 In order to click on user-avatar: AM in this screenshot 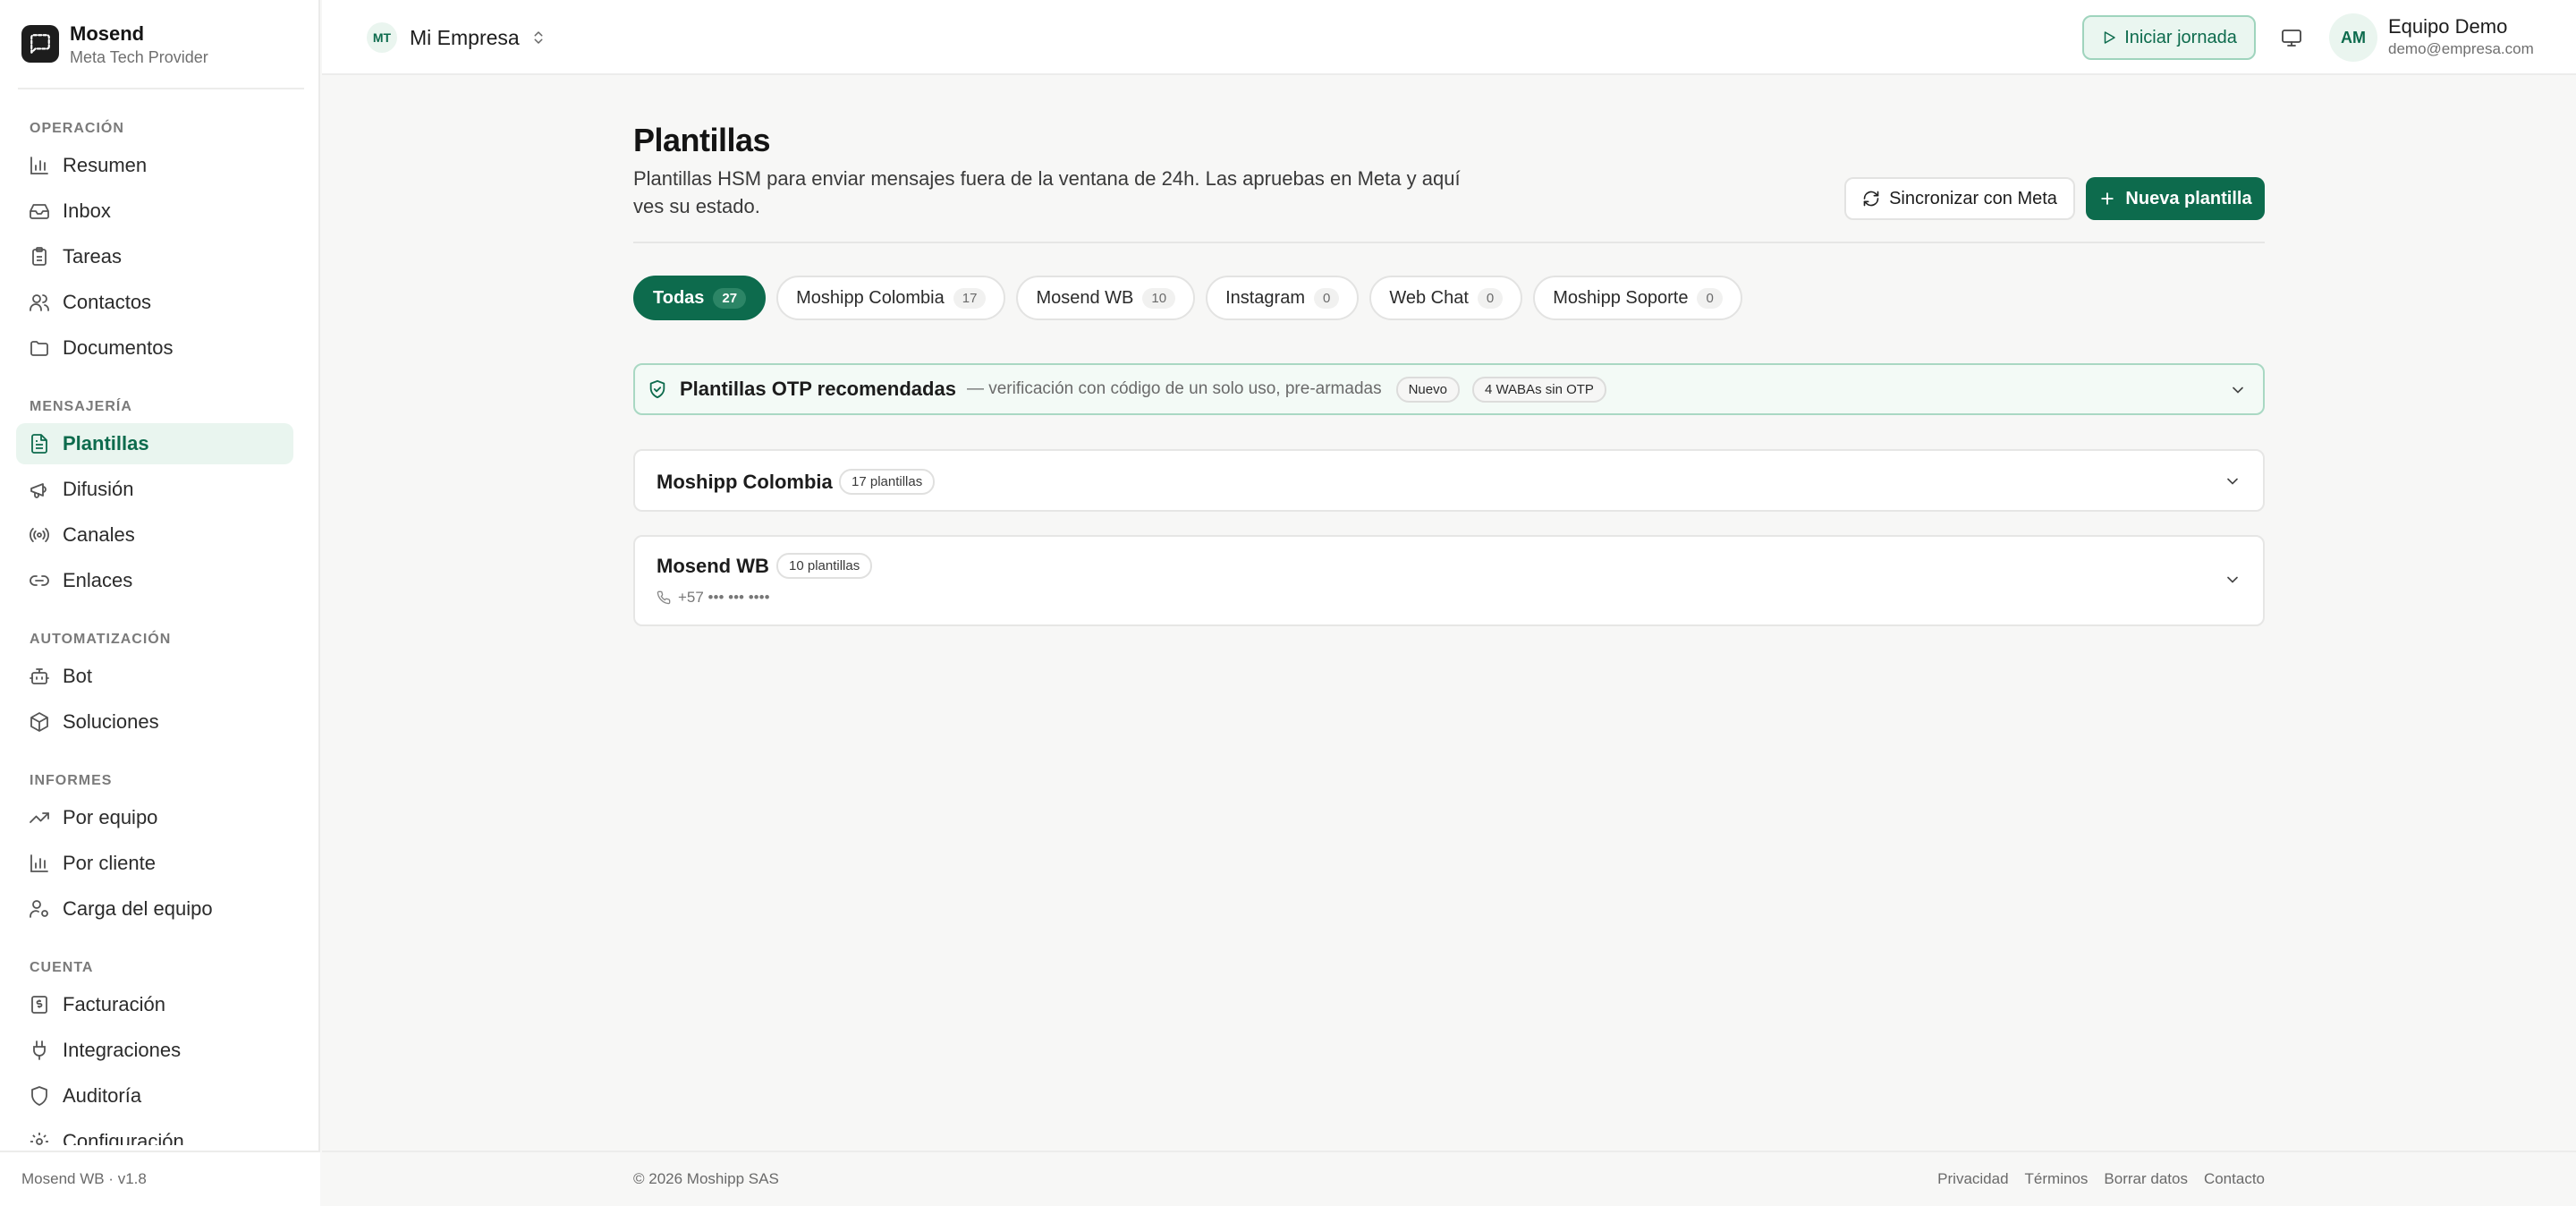, I will do `click(2353, 37)`.